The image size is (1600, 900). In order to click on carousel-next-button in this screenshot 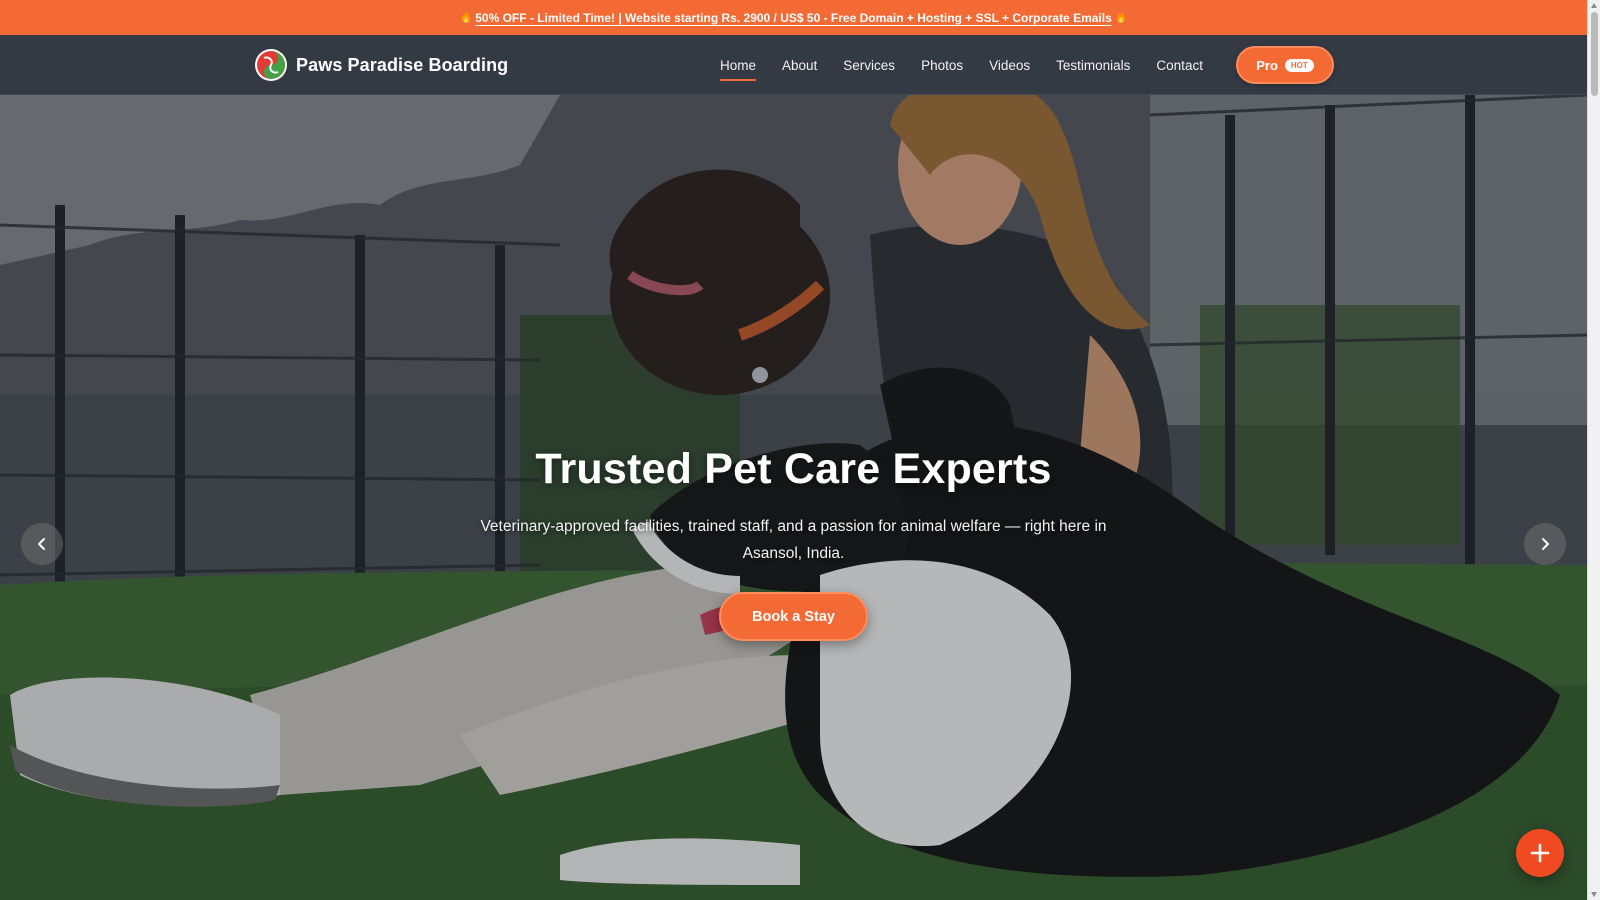, I will do `click(1545, 544)`.